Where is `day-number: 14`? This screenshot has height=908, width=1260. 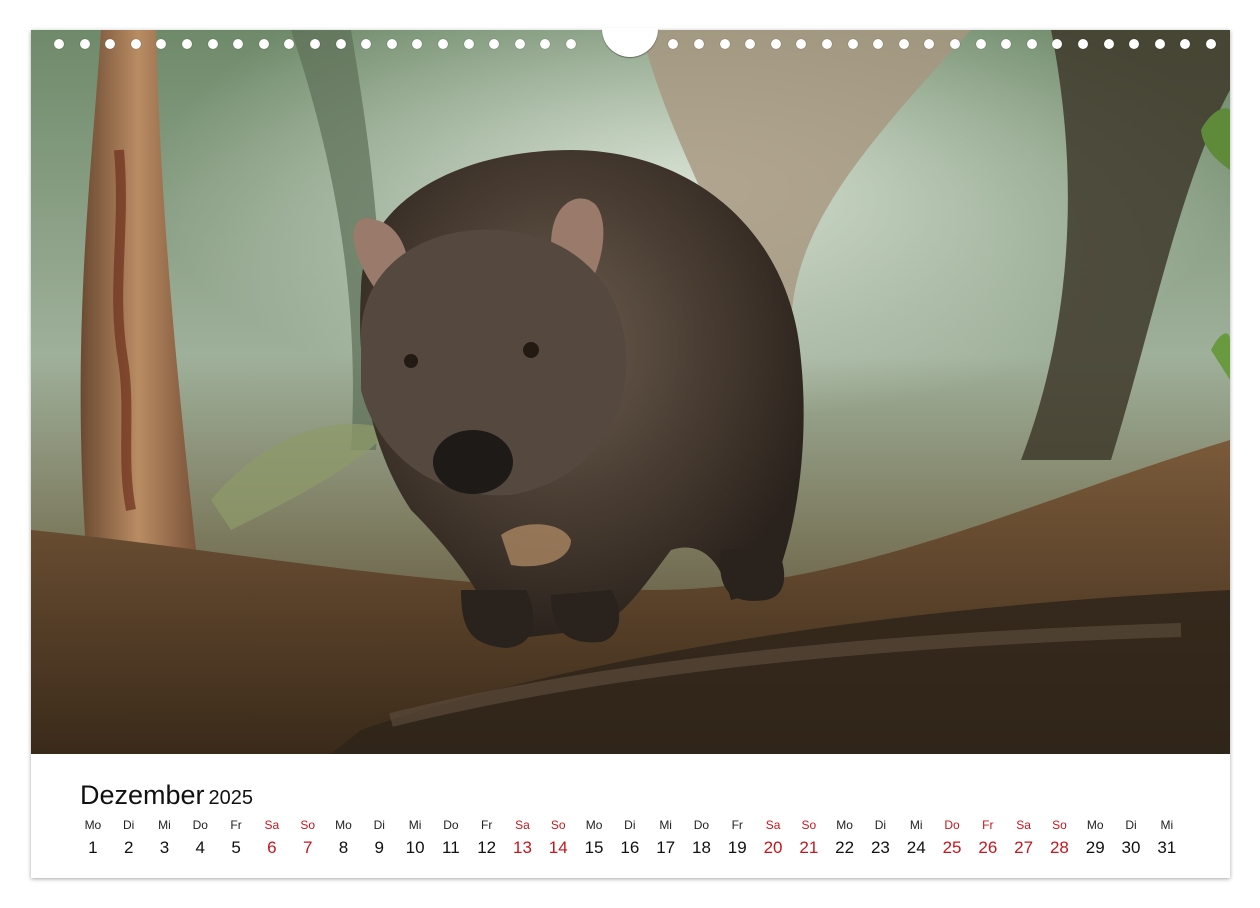 day-number: 14 is located at coordinates (558, 847).